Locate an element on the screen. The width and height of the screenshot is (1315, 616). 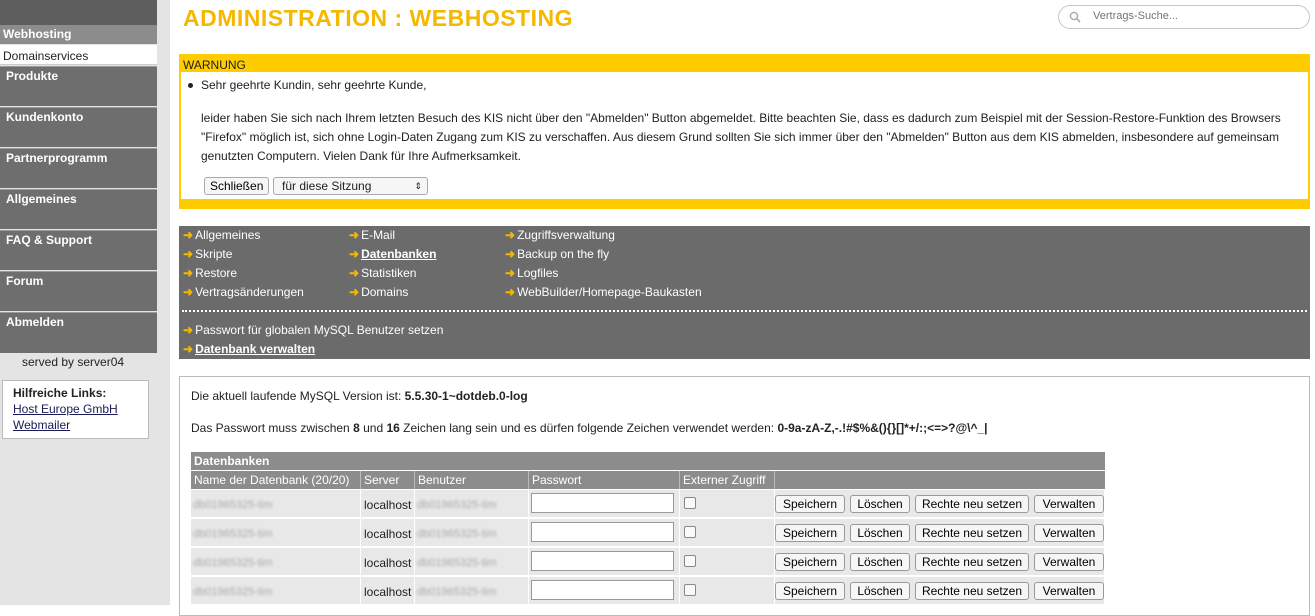
sidebar-item-faq-support: FAQ & Support is located at coordinates (78, 250).